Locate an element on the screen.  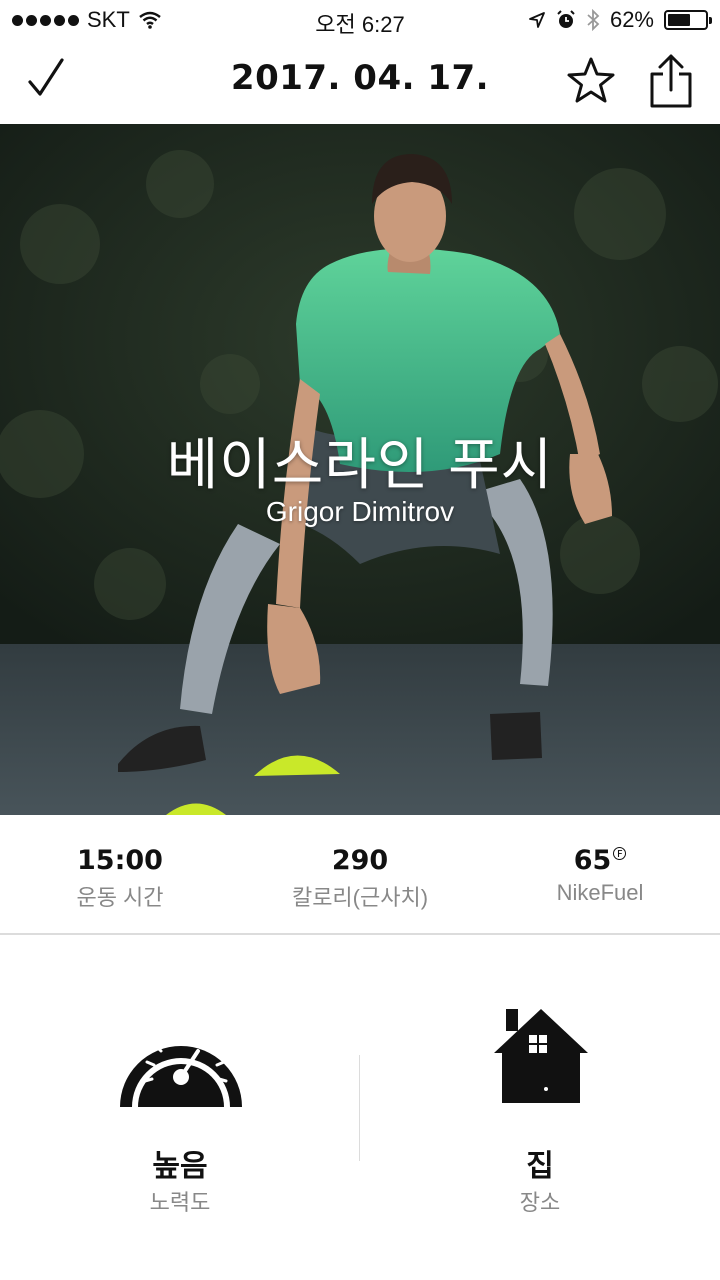
alarm-icon is located at coordinates (566, 19).